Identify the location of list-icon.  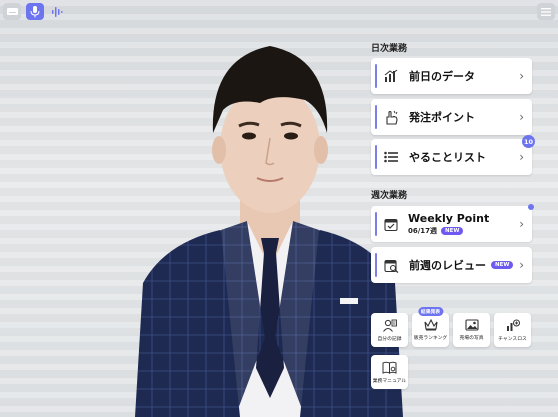
(391, 157).